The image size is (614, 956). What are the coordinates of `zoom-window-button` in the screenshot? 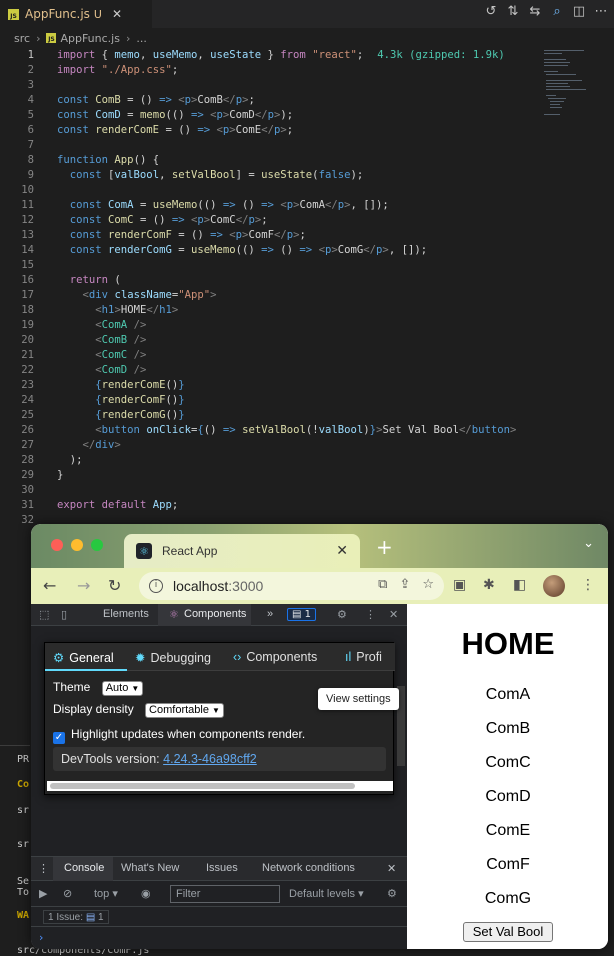 It's located at (97, 545).